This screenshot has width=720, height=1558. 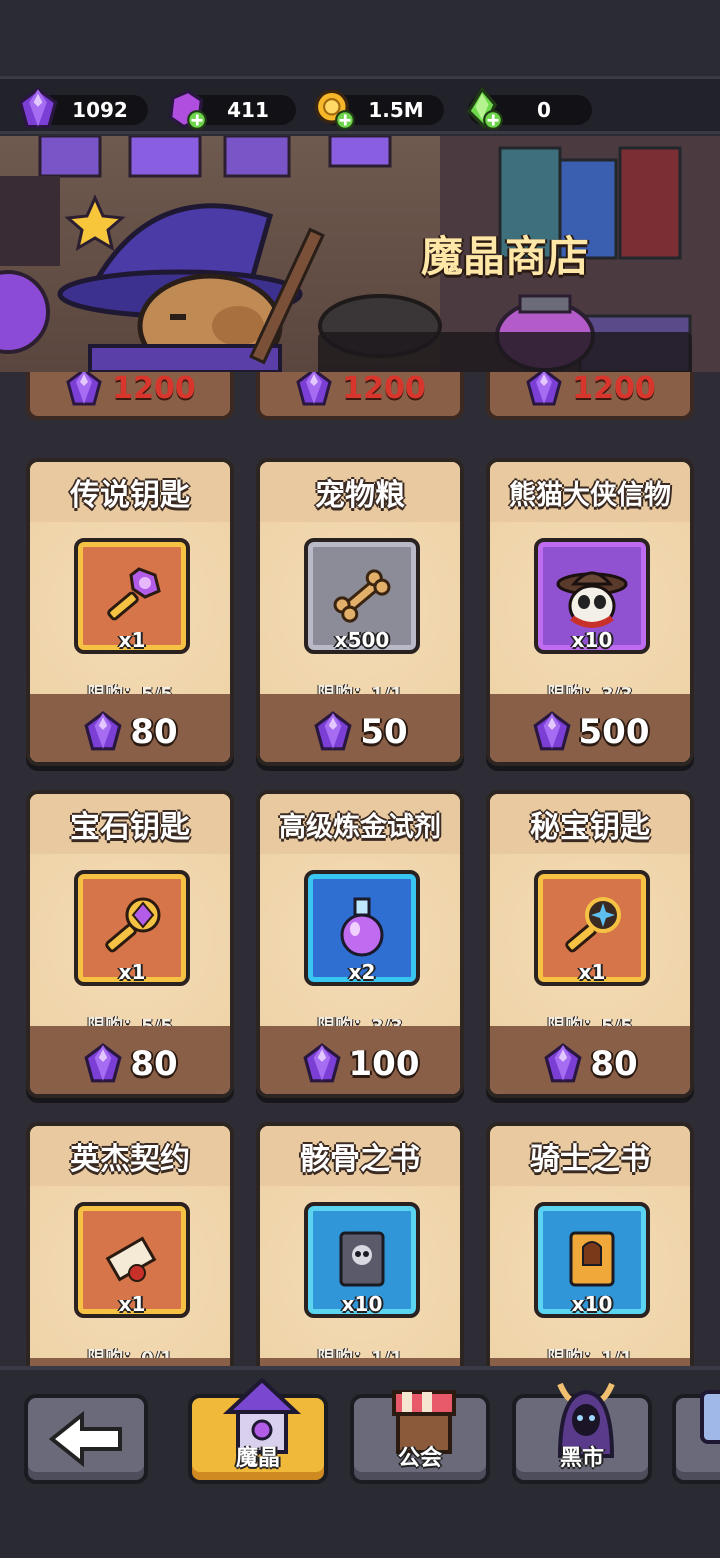 I want to click on item-tile: x2, so click(x=362, y=928).